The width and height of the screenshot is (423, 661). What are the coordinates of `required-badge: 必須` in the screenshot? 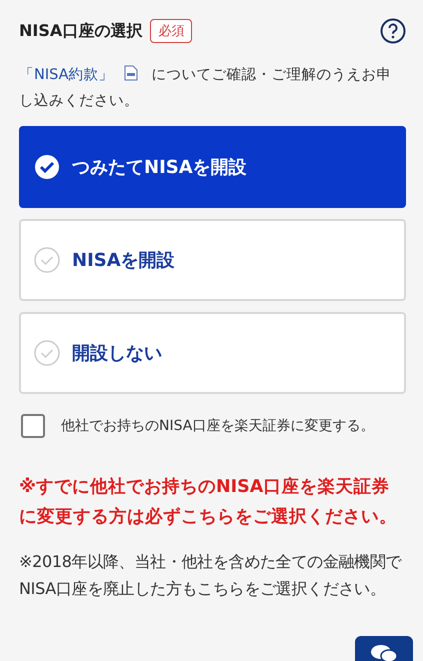 It's located at (171, 31).